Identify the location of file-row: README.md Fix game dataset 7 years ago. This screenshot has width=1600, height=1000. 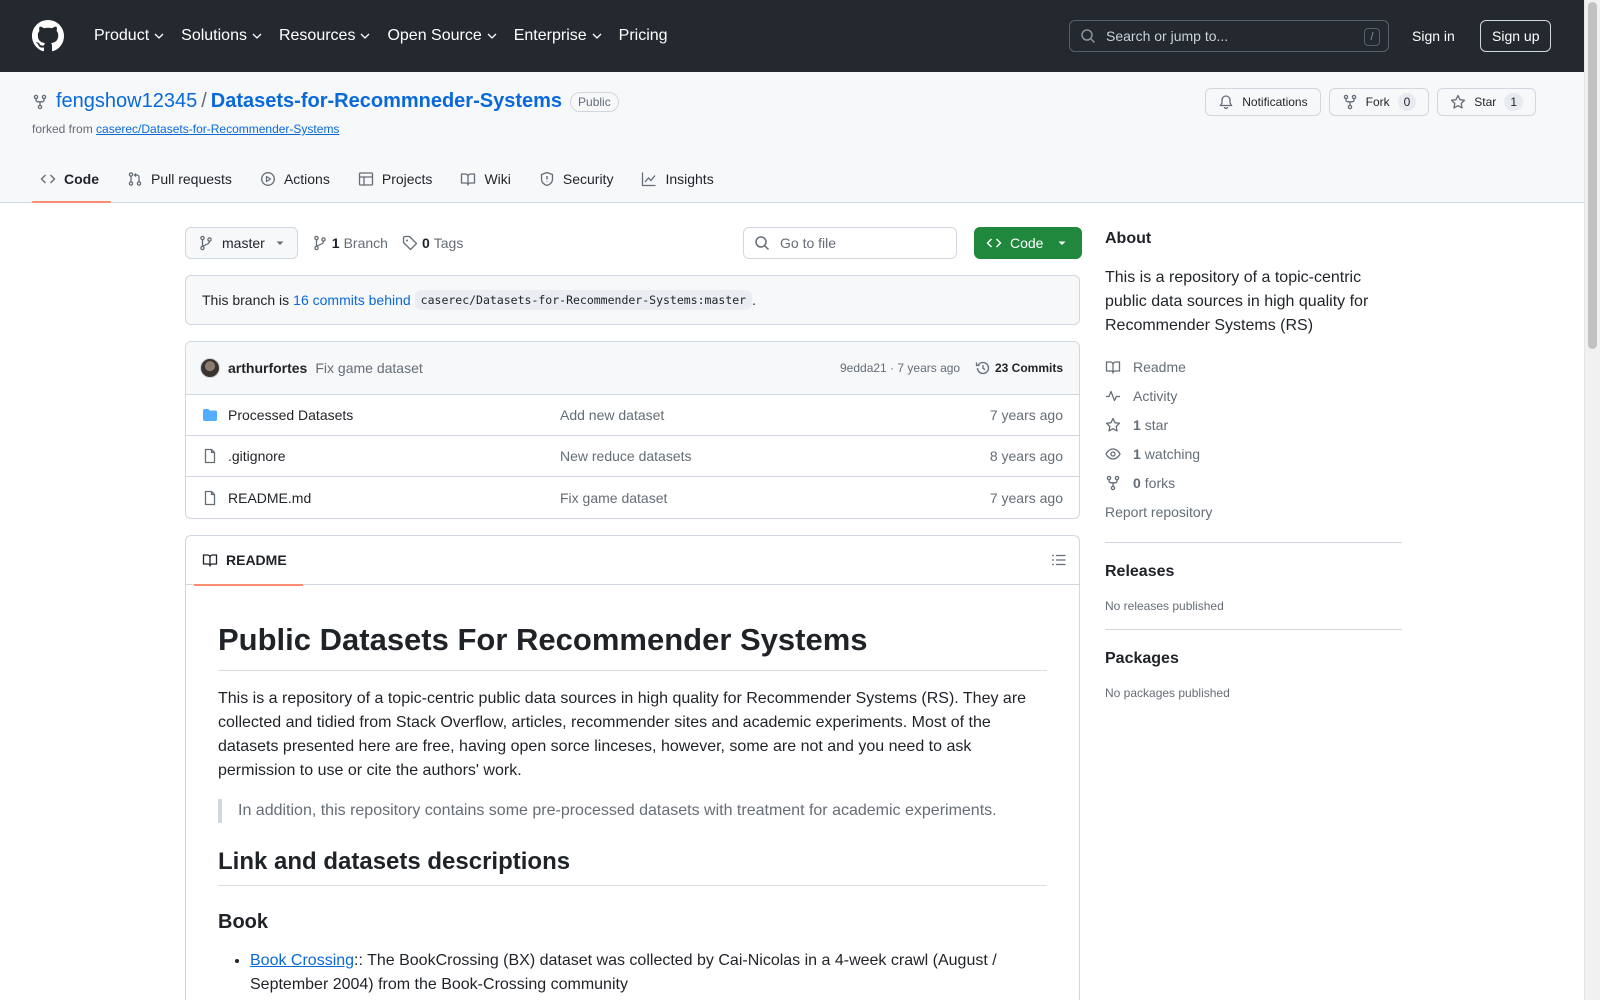
(632, 497).